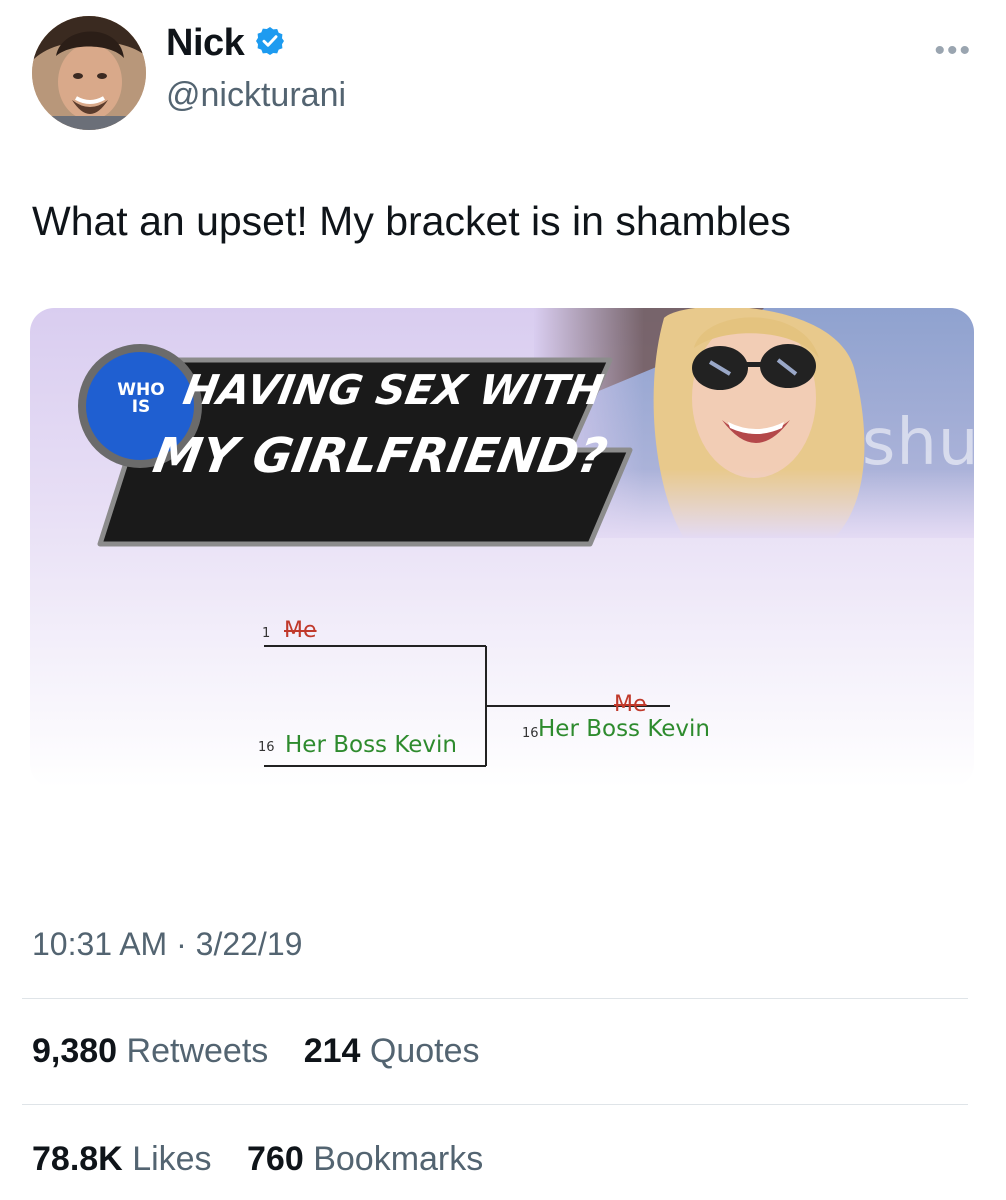 The width and height of the screenshot is (1006, 1200). What do you see at coordinates (256, 95) in the screenshot?
I see `author-handle: @nickturani` at bounding box center [256, 95].